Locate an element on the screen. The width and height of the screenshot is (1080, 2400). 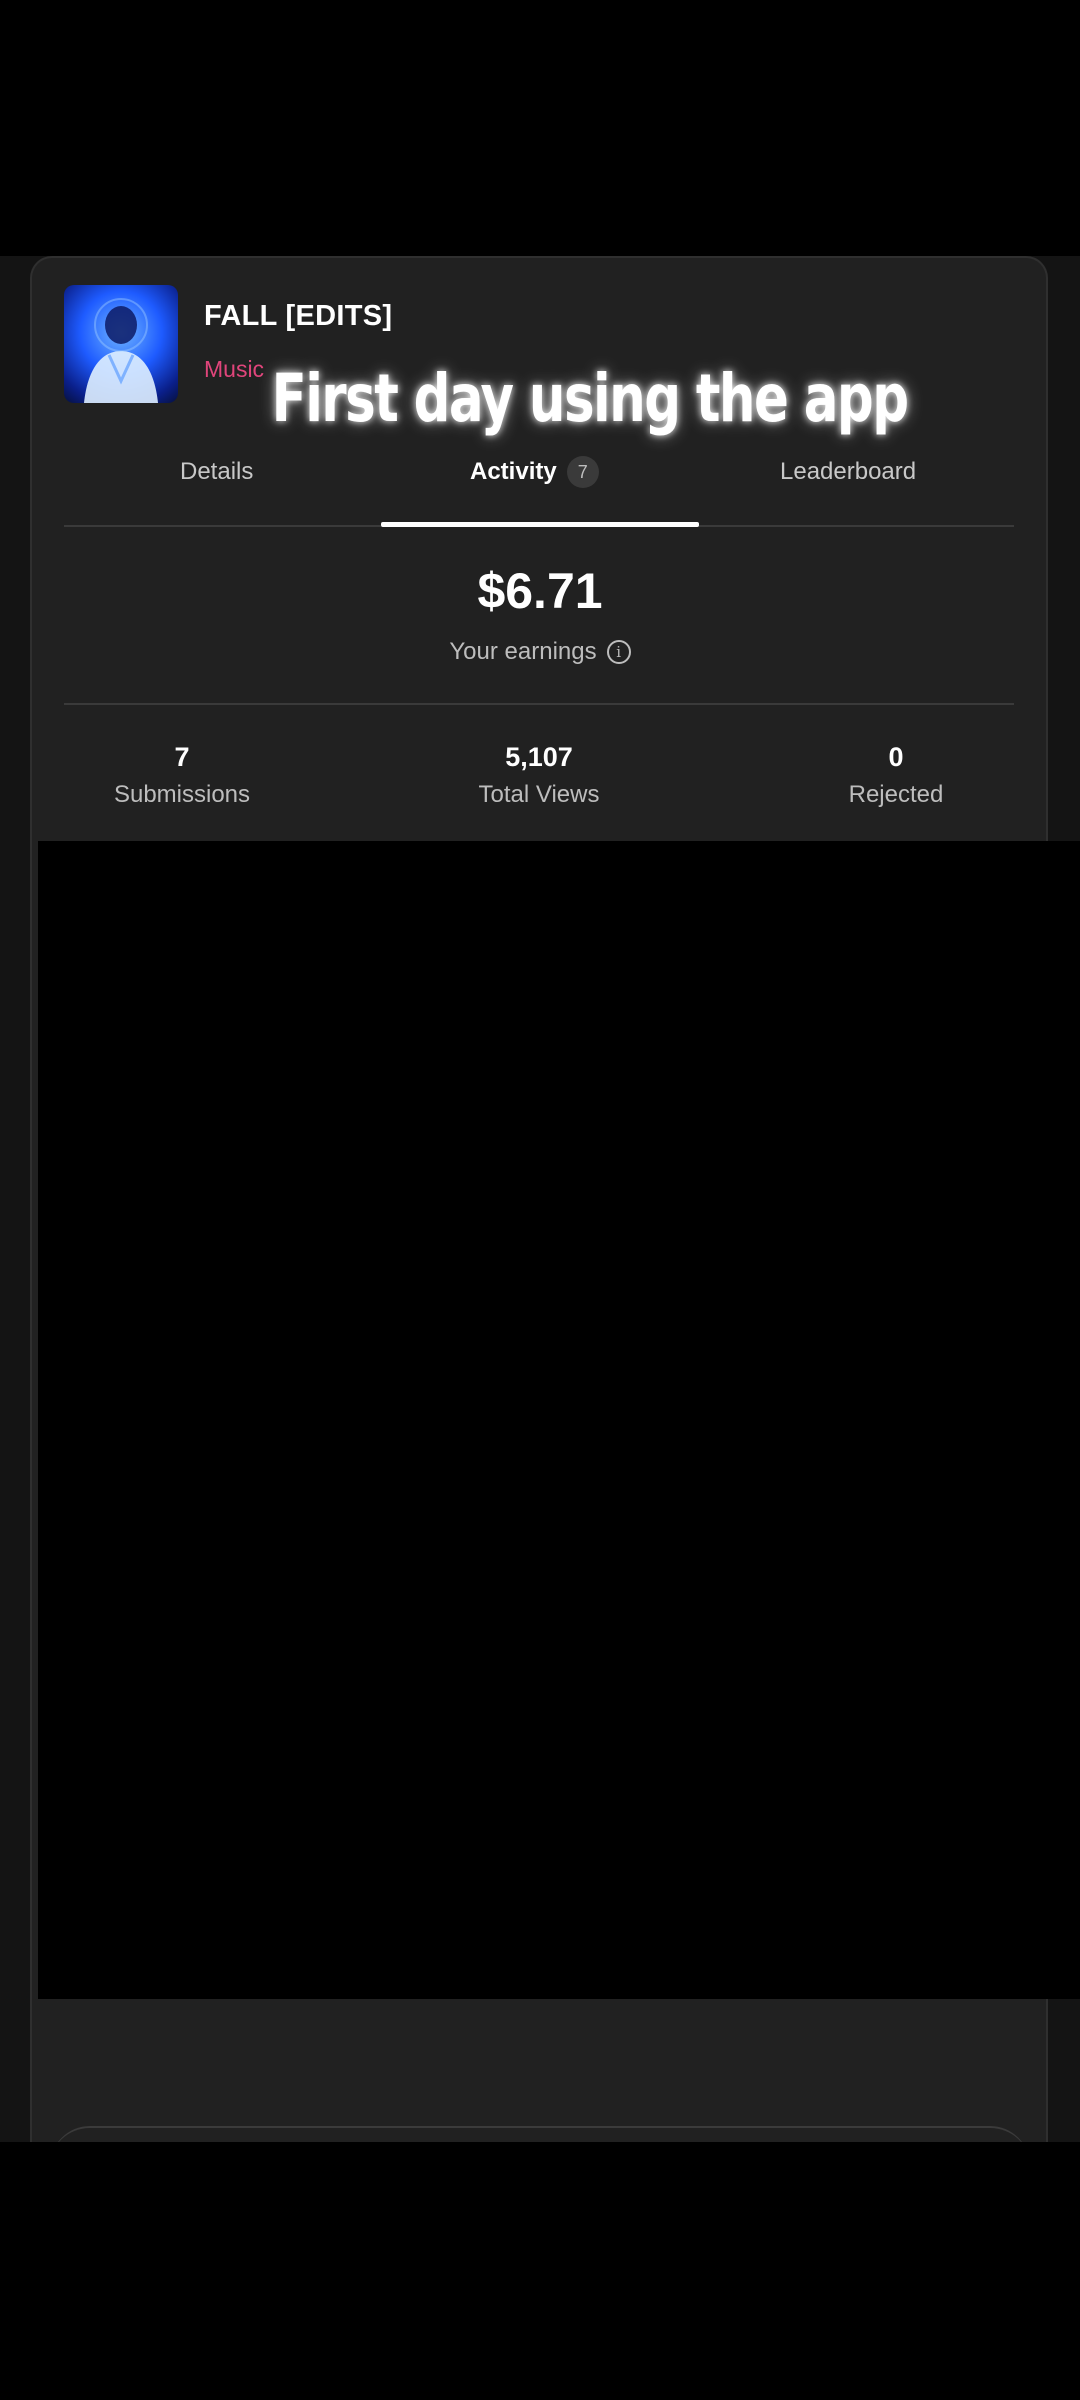
tab-leaderboard-label: Leaderboard is located at coordinates (848, 471).